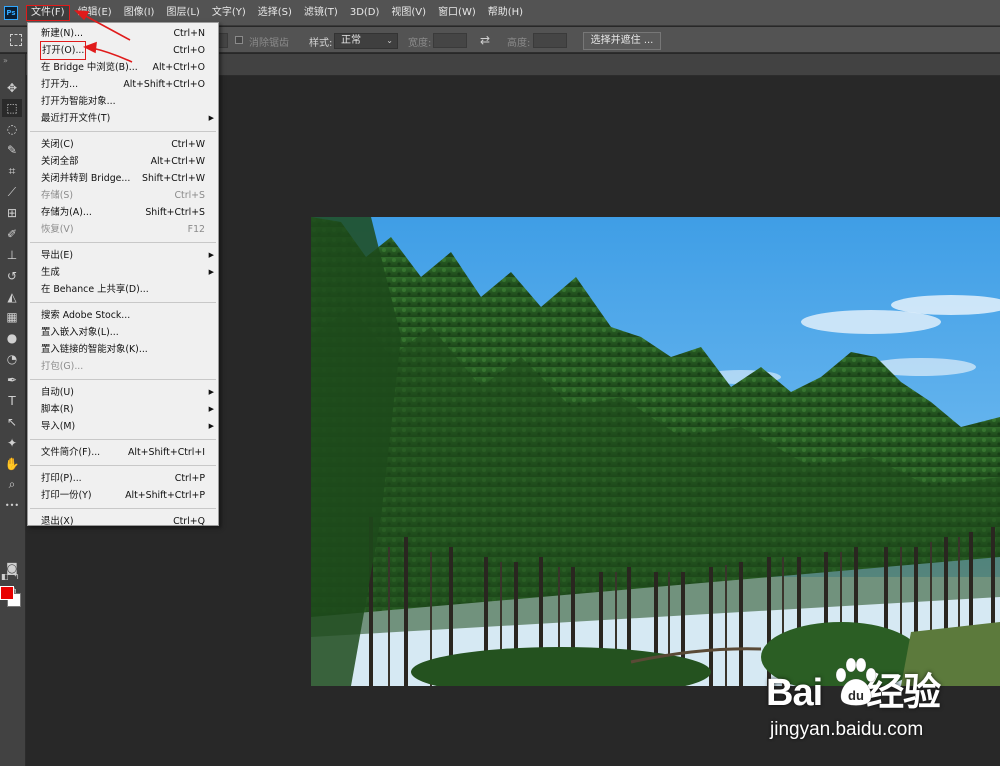  I want to click on style-label: 样式:, so click(321, 43).